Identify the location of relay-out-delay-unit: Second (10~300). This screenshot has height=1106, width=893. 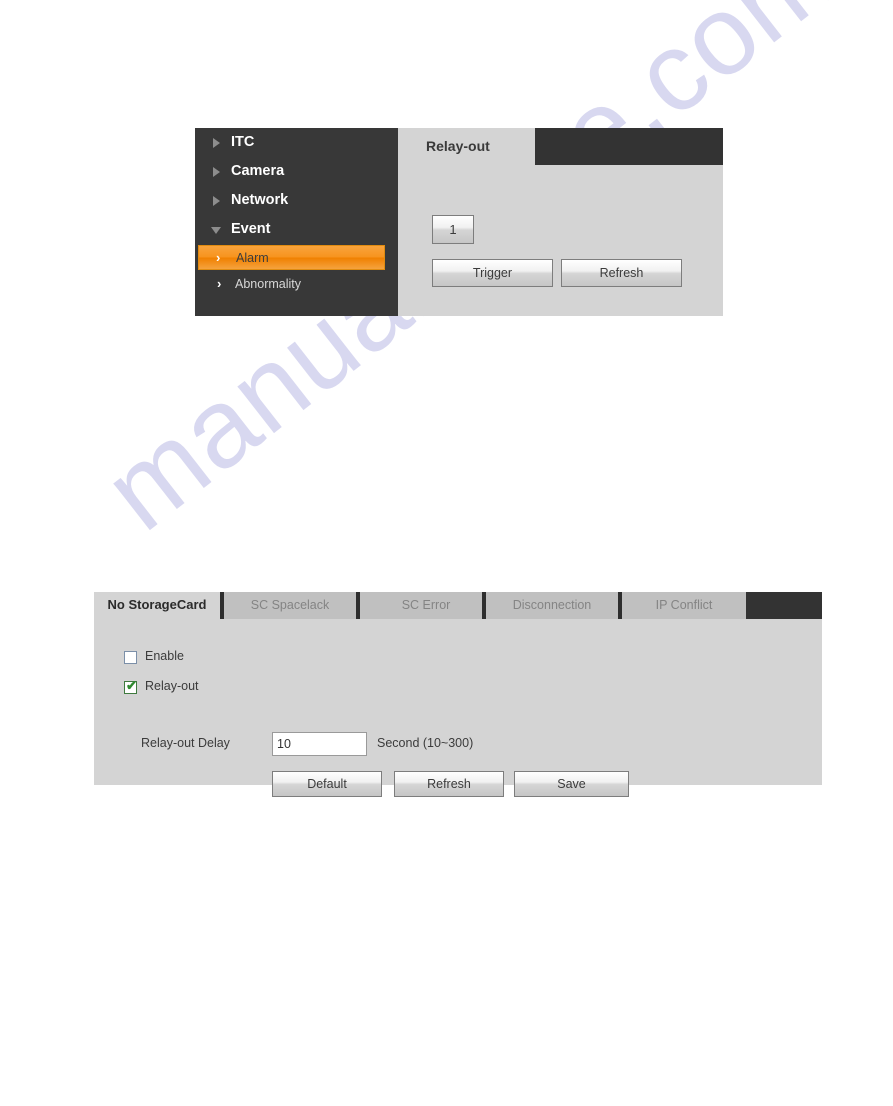
(425, 743).